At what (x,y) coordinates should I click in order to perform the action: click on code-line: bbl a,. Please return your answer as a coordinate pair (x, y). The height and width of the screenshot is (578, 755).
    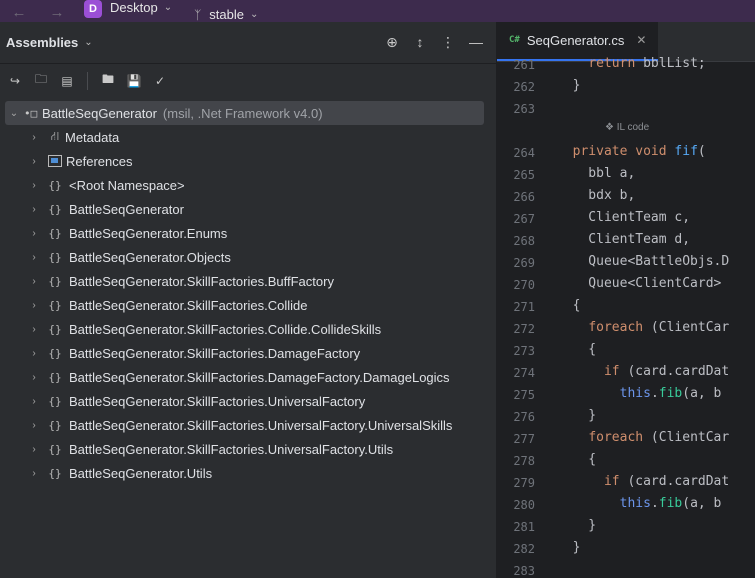
    Looking at the image, I should click on (596, 173).